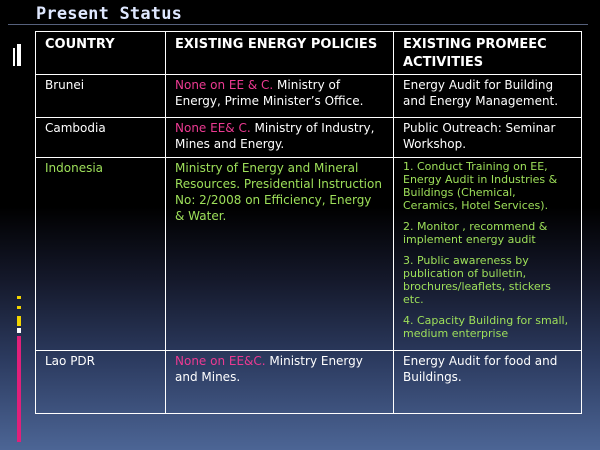 This screenshot has width=600, height=450. Describe the element at coordinates (100, 96) in the screenshot. I see `country-cell: Brunei` at that location.